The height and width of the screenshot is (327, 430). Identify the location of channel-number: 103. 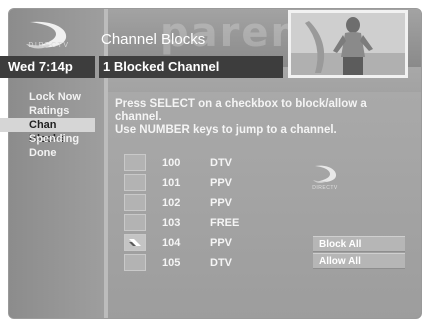
(171, 223).